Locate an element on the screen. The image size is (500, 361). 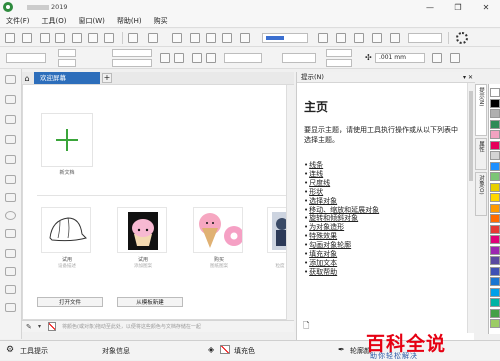
welcome-scrollbar is located at coordinates (290, 203).